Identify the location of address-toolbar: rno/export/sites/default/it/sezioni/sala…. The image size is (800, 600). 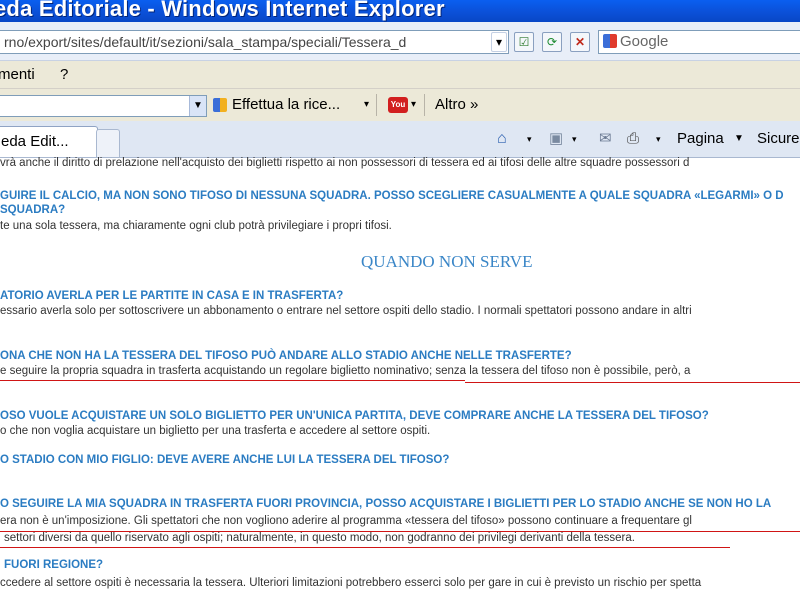
(400, 41).